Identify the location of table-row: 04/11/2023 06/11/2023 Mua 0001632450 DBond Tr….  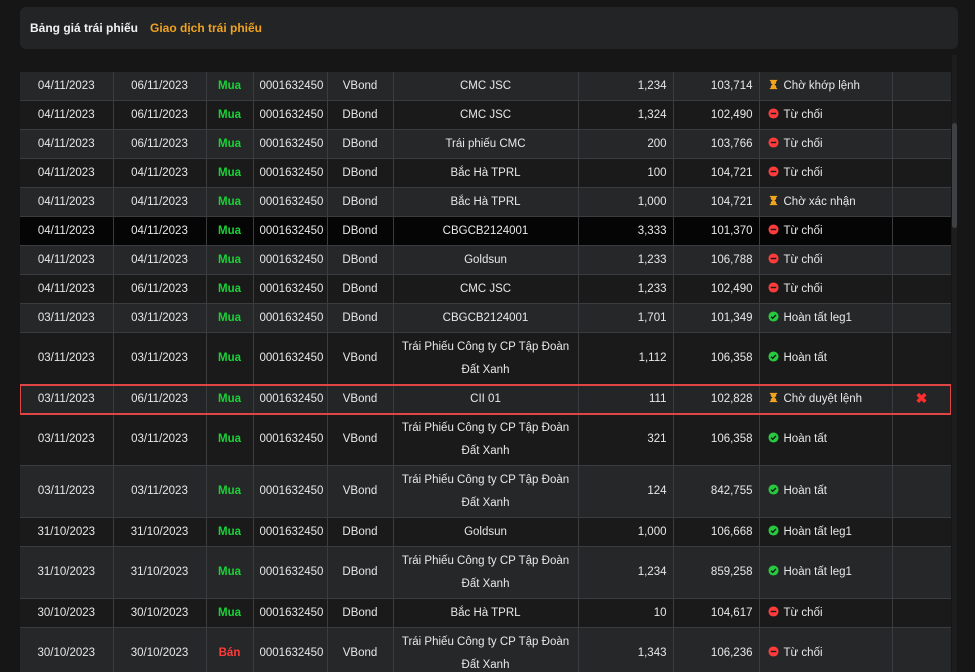
(485, 144).